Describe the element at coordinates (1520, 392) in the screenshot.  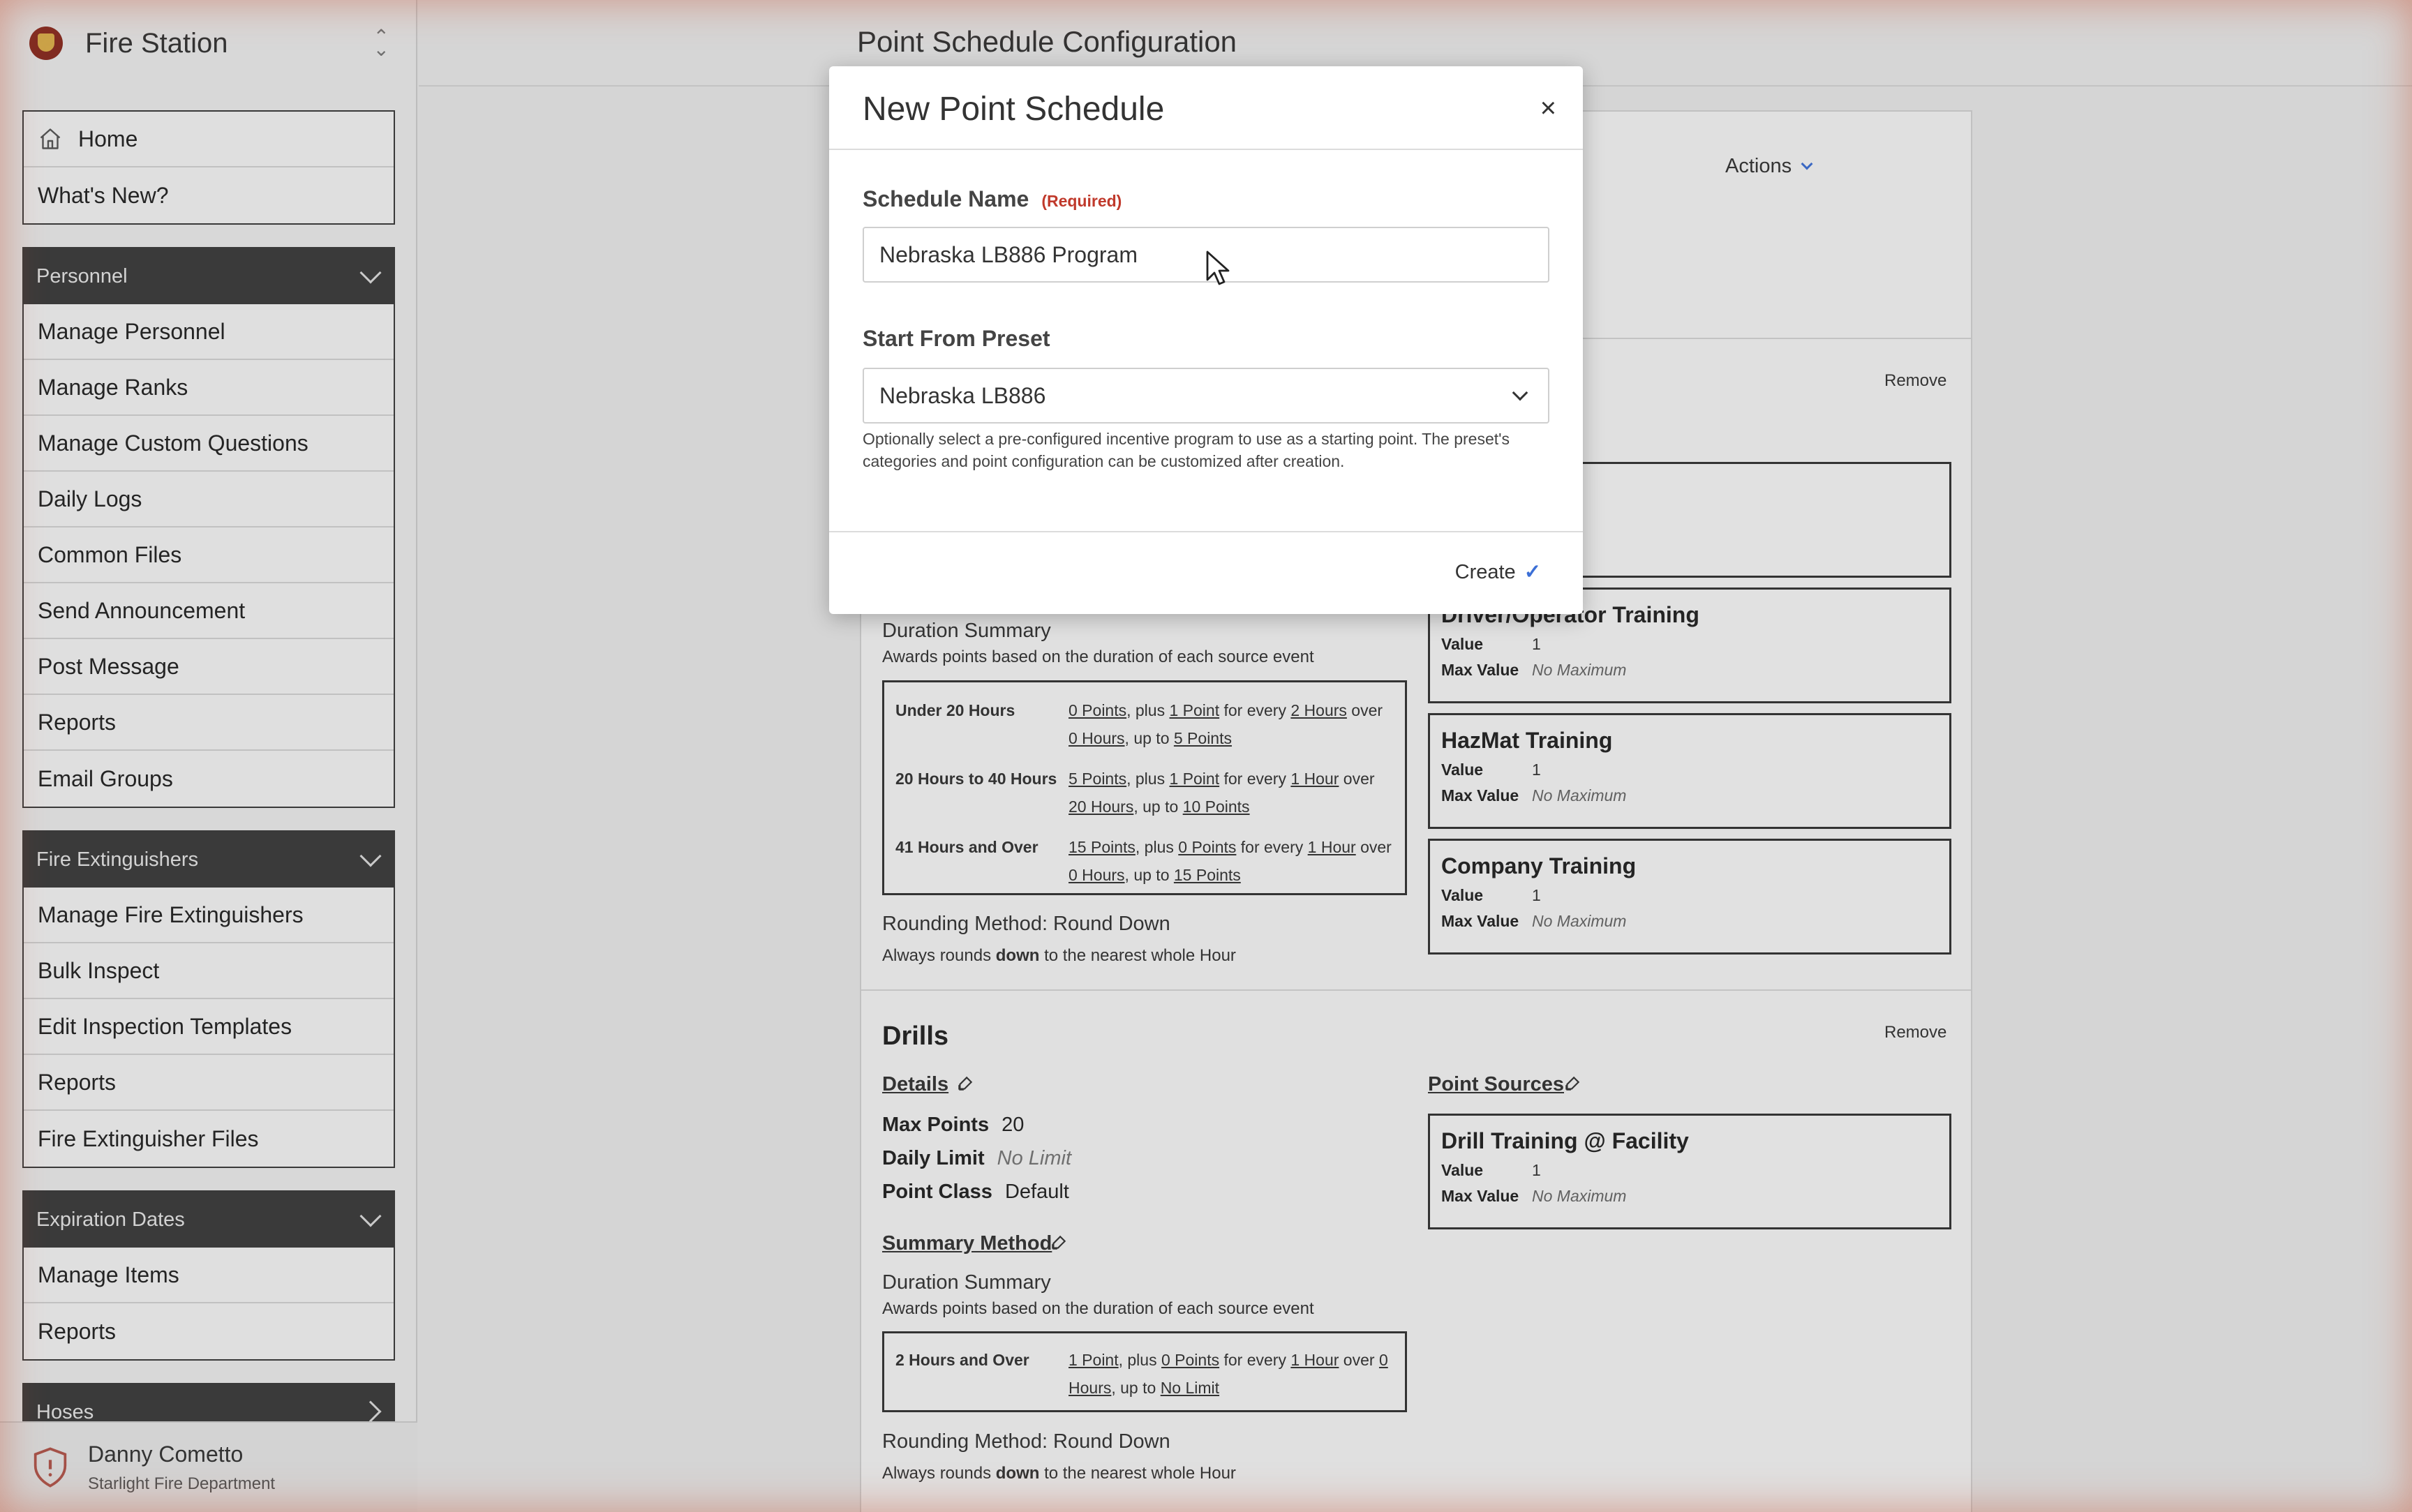
I see `chevron-down-icon` at that location.